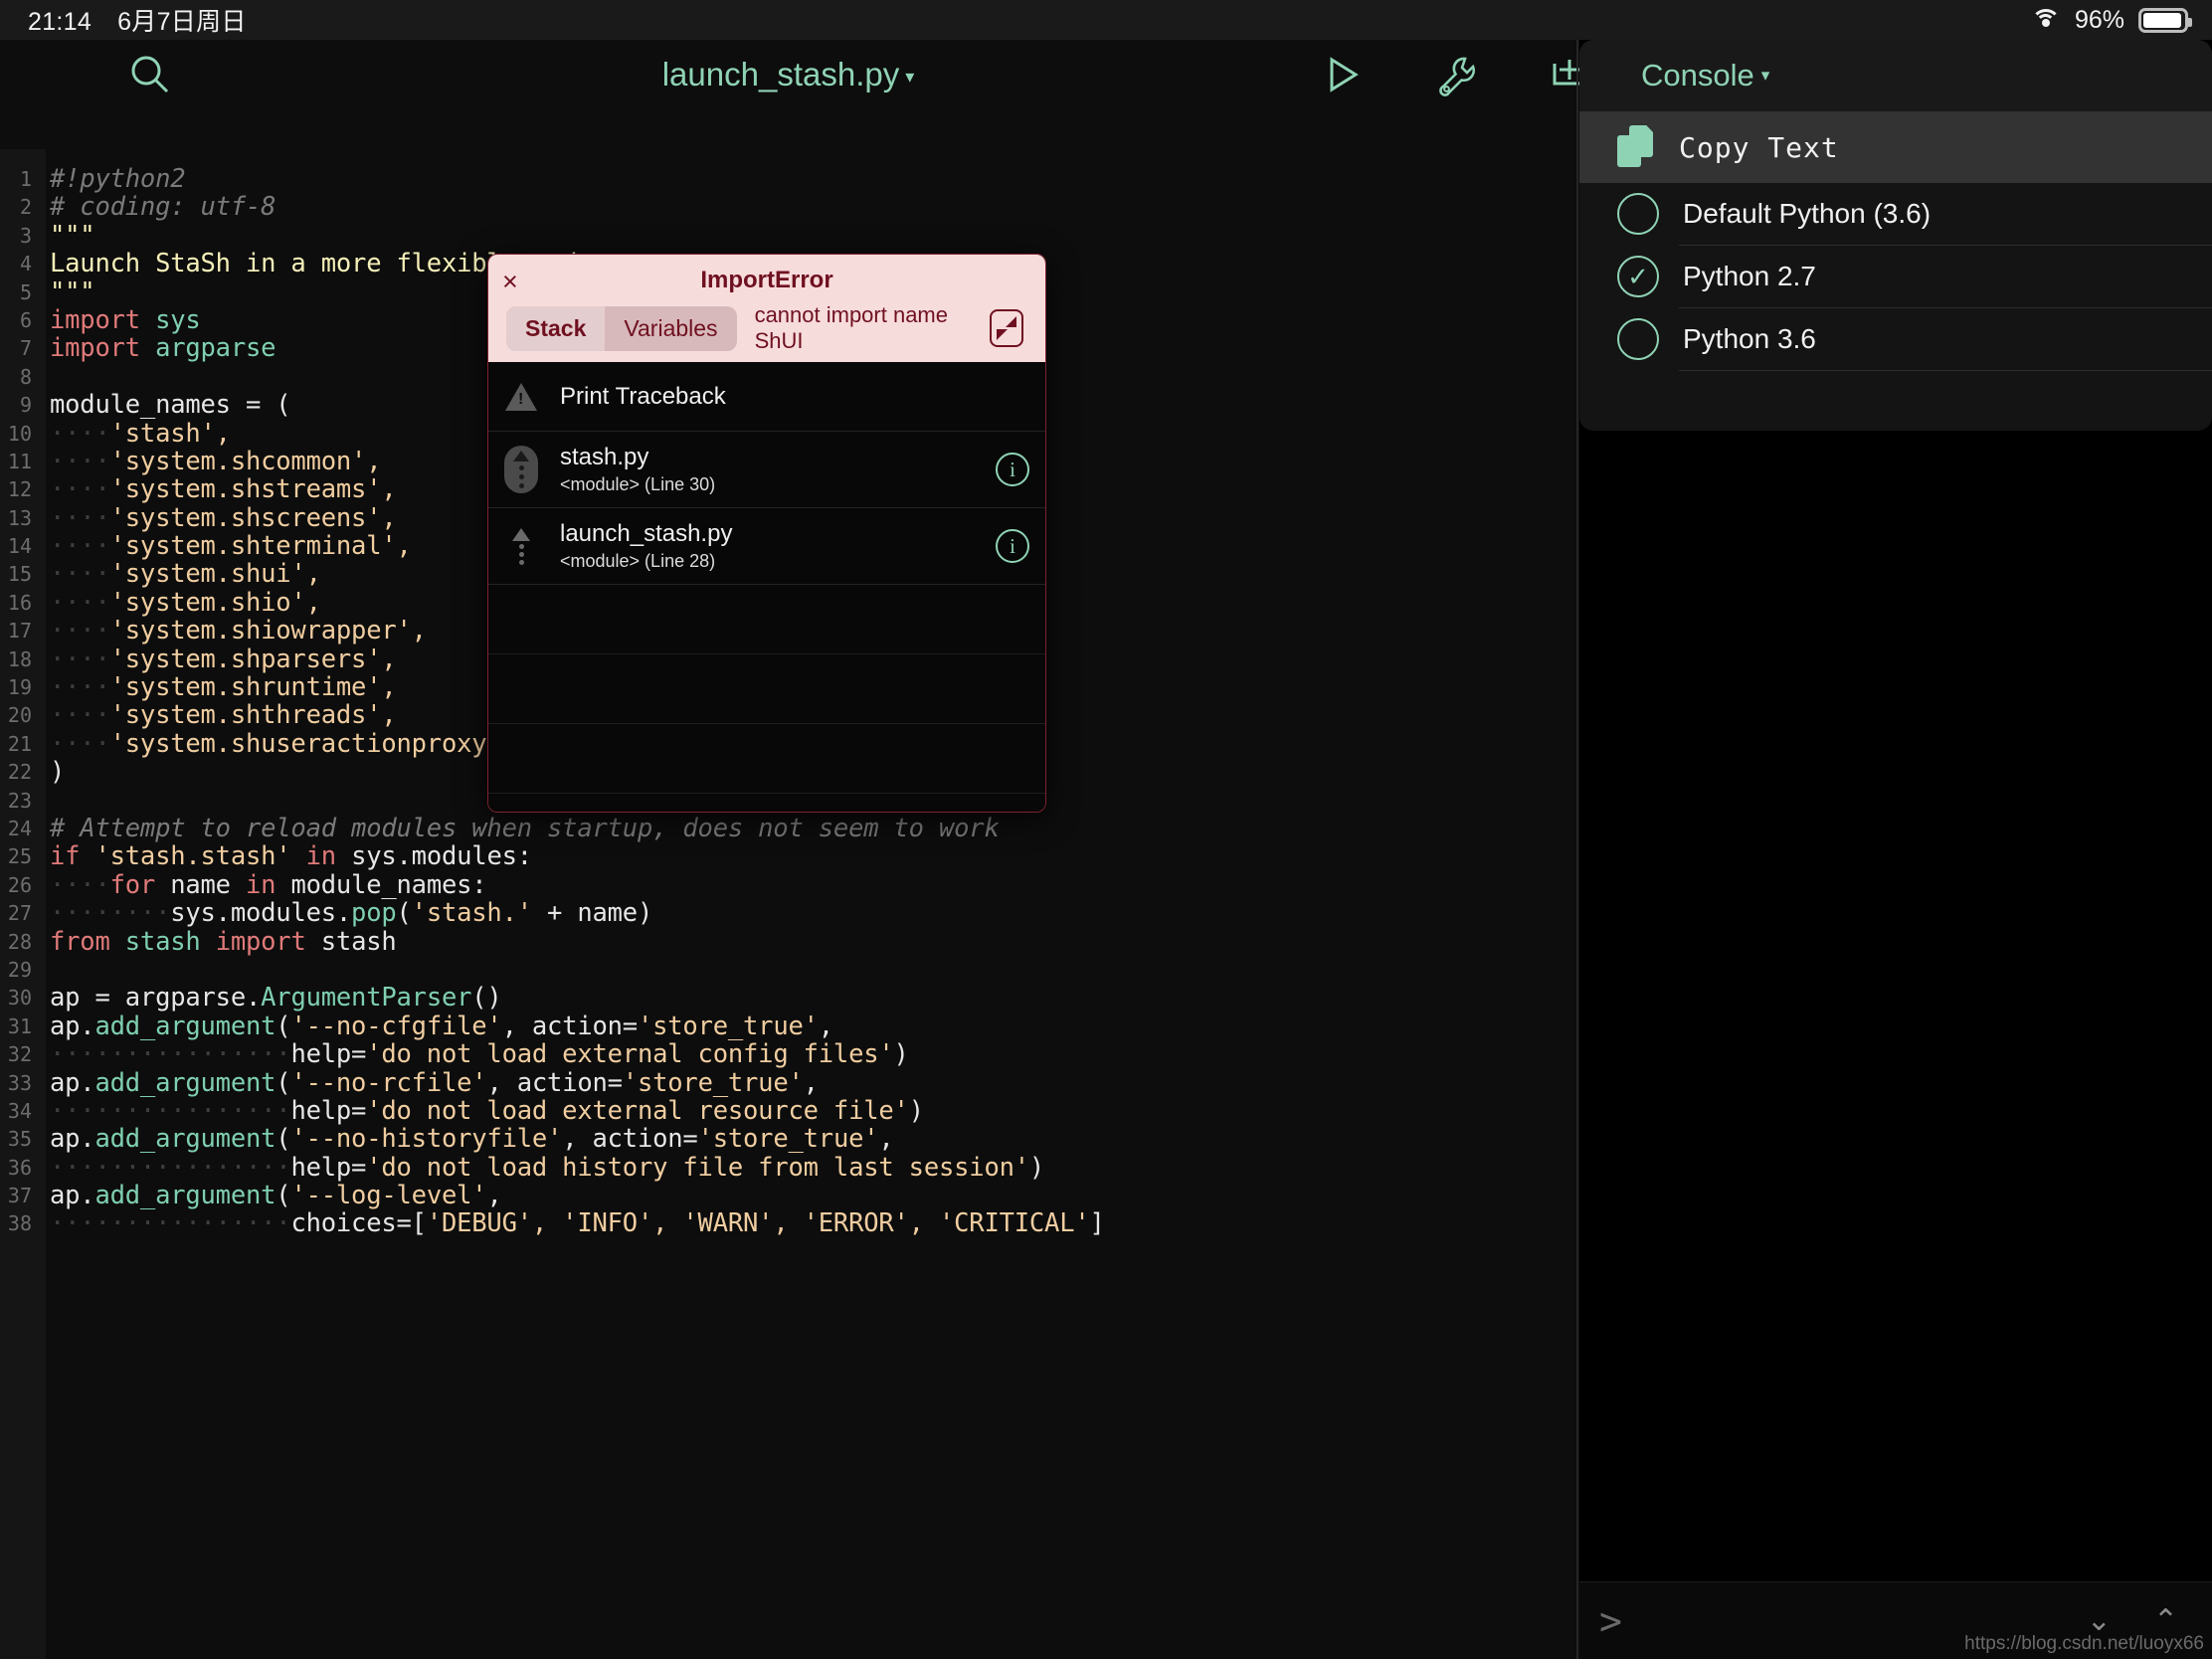  Describe the element at coordinates (1749, 276) in the screenshot. I see `menu-item-label: Python 2.7` at that location.